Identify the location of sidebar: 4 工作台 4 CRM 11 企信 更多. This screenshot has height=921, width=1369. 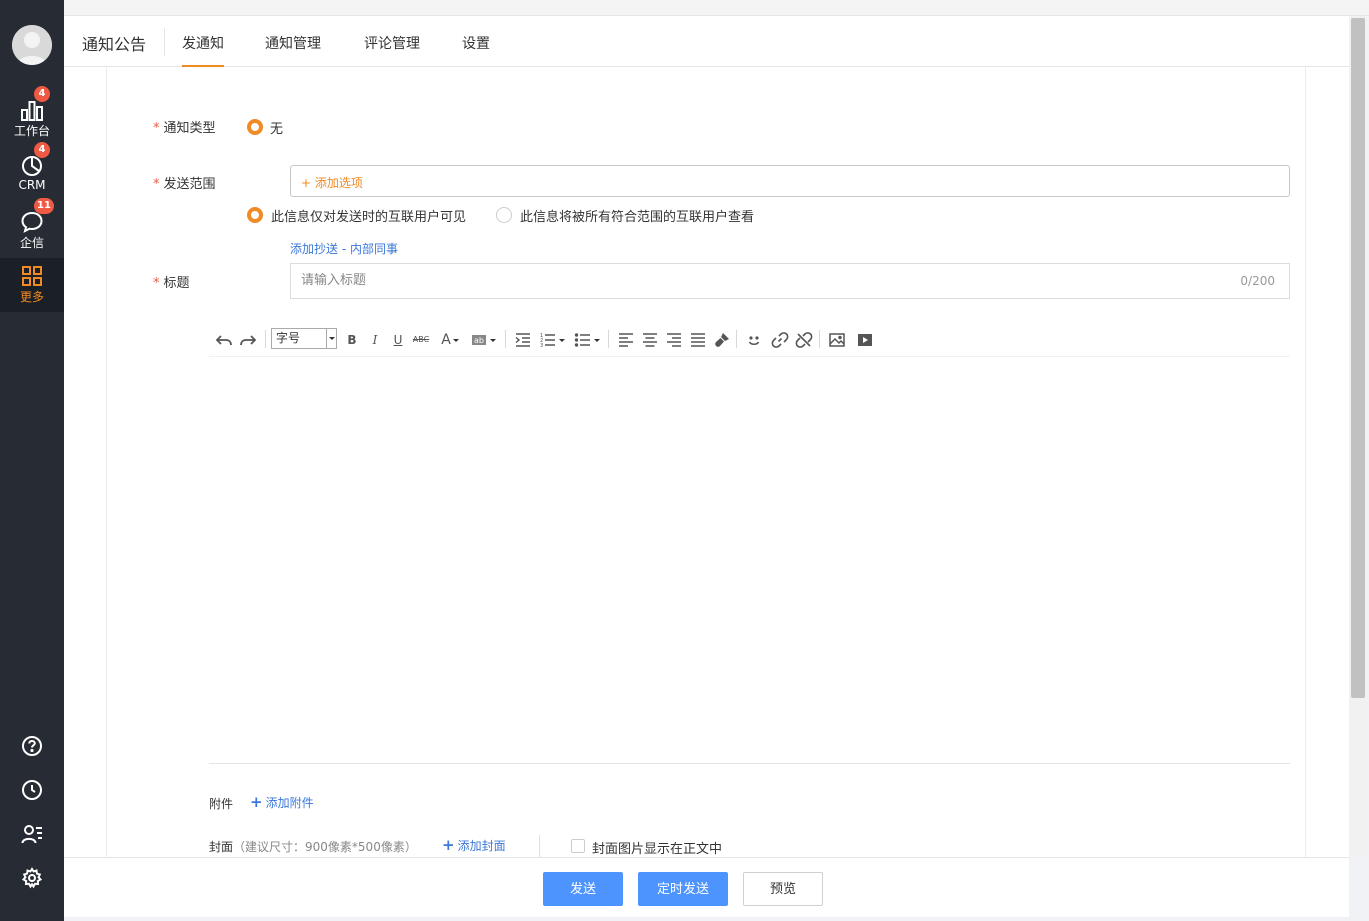
(32, 460).